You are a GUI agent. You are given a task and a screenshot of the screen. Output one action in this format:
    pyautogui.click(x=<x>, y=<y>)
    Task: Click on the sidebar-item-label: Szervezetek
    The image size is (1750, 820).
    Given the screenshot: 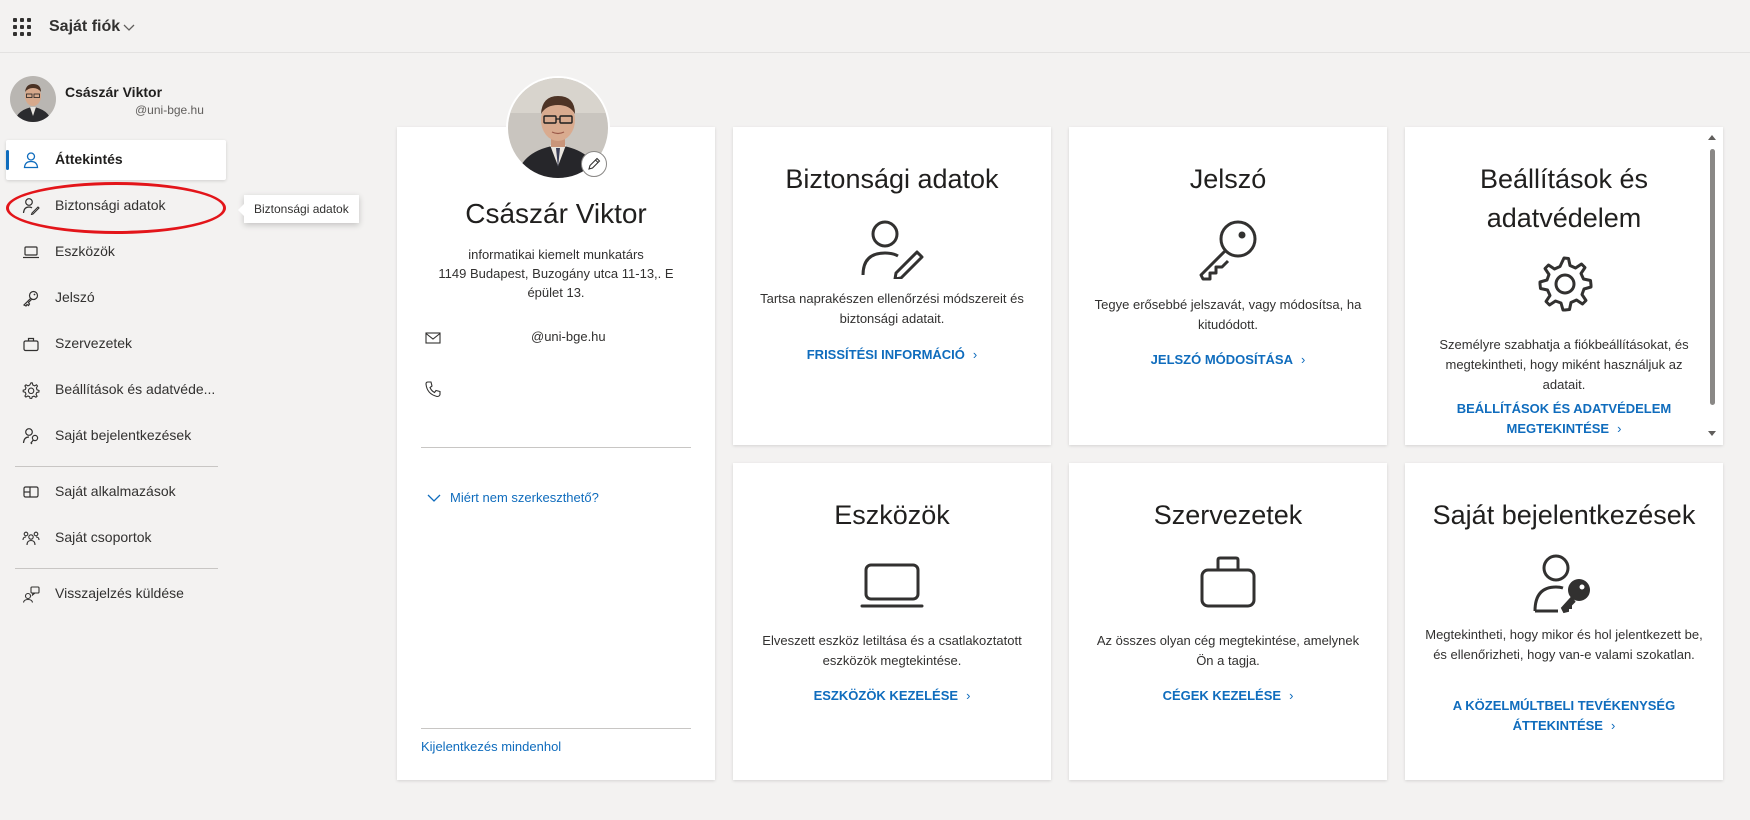 What is the action you would take?
    pyautogui.click(x=94, y=343)
    